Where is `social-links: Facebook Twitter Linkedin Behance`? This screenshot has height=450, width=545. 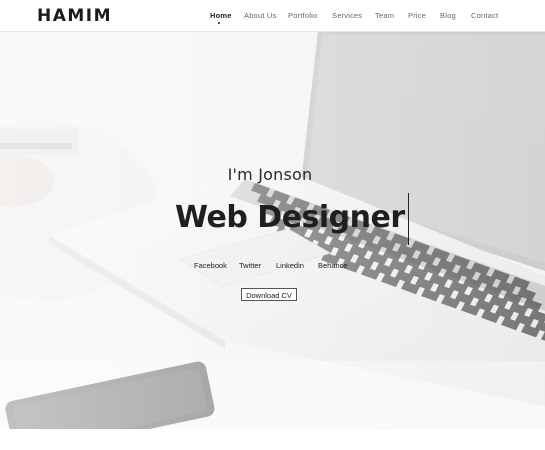 social-links: Facebook Twitter Linkedin Behance is located at coordinates (272, 267).